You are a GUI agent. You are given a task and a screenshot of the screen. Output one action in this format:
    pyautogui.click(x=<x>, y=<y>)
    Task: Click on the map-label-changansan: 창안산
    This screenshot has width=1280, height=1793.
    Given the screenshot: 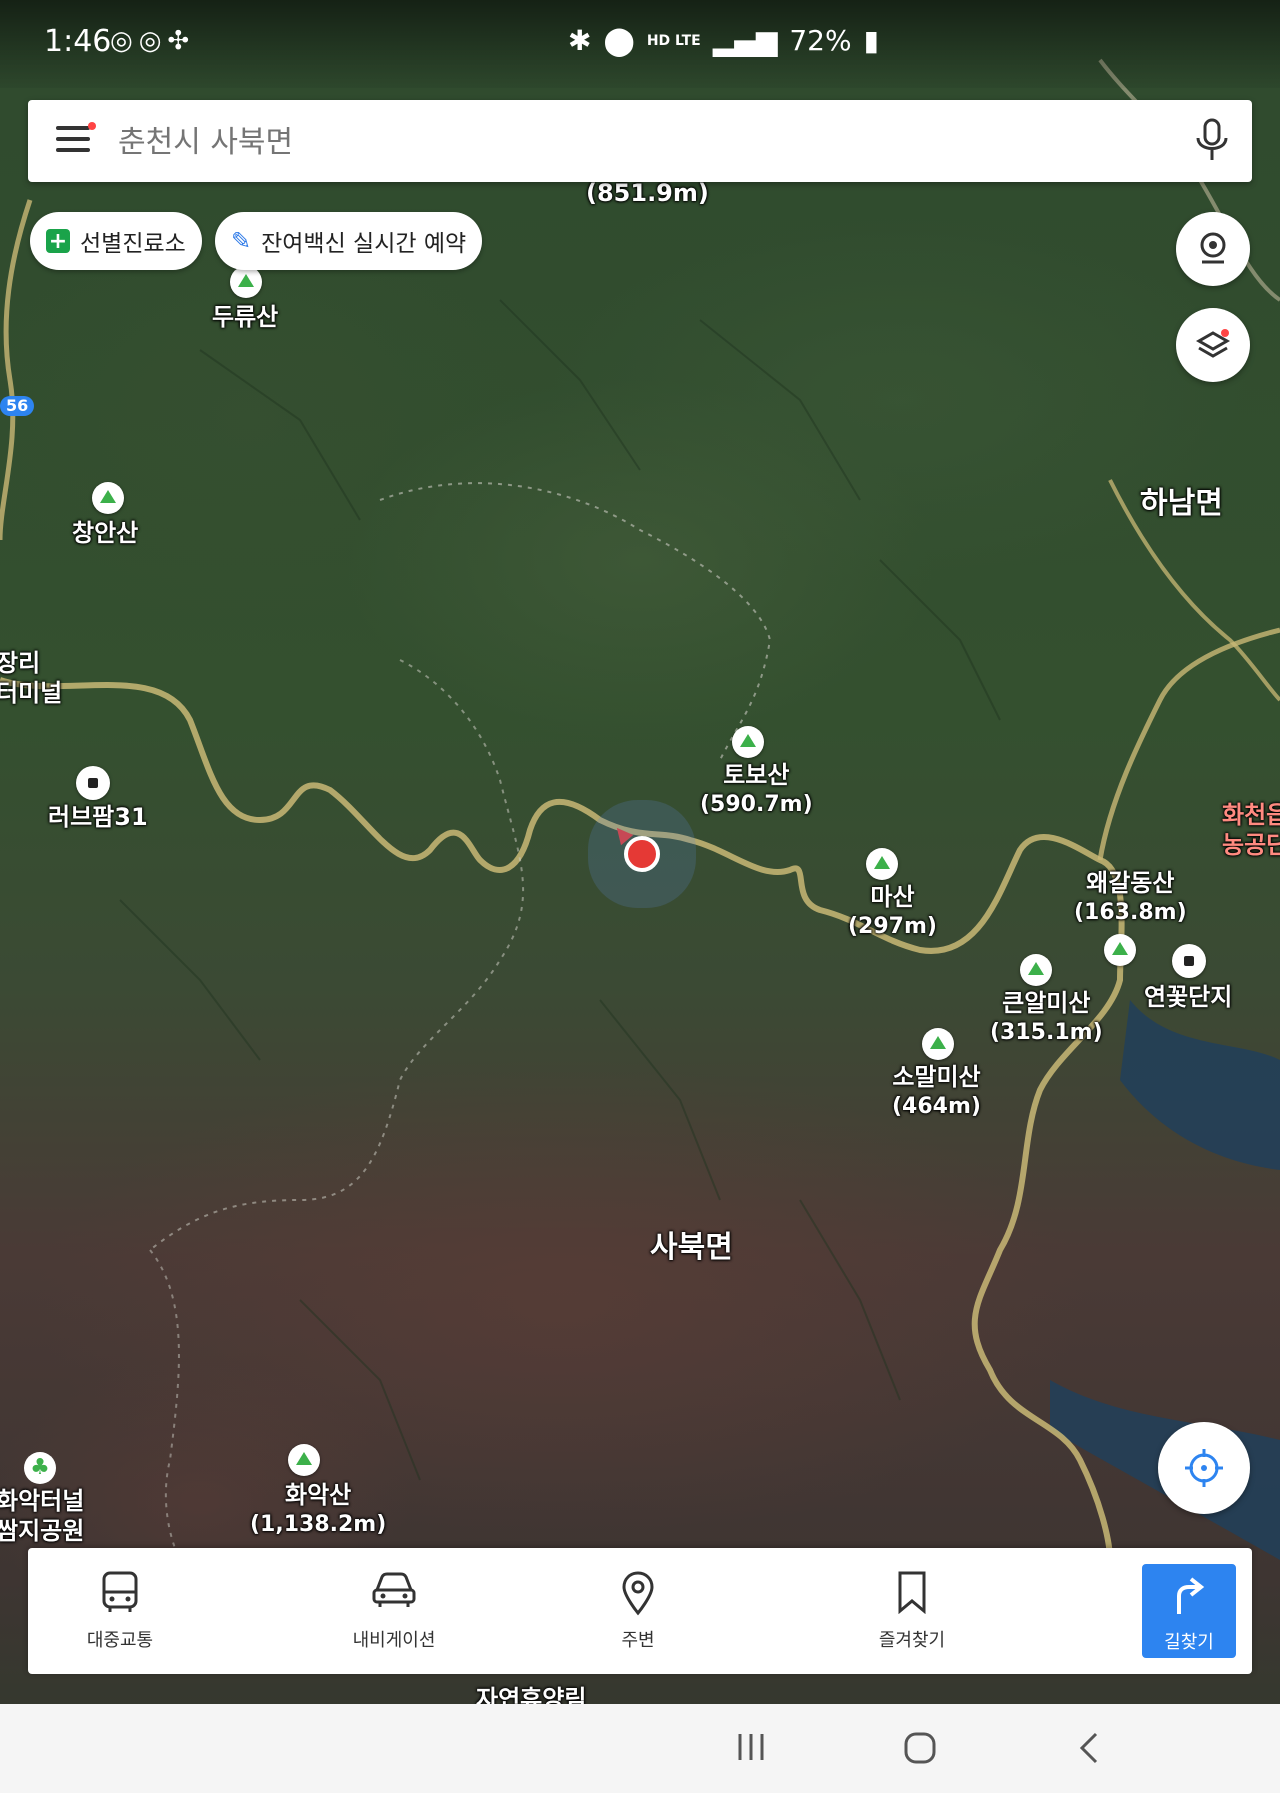 What is the action you would take?
    pyautogui.click(x=105, y=533)
    